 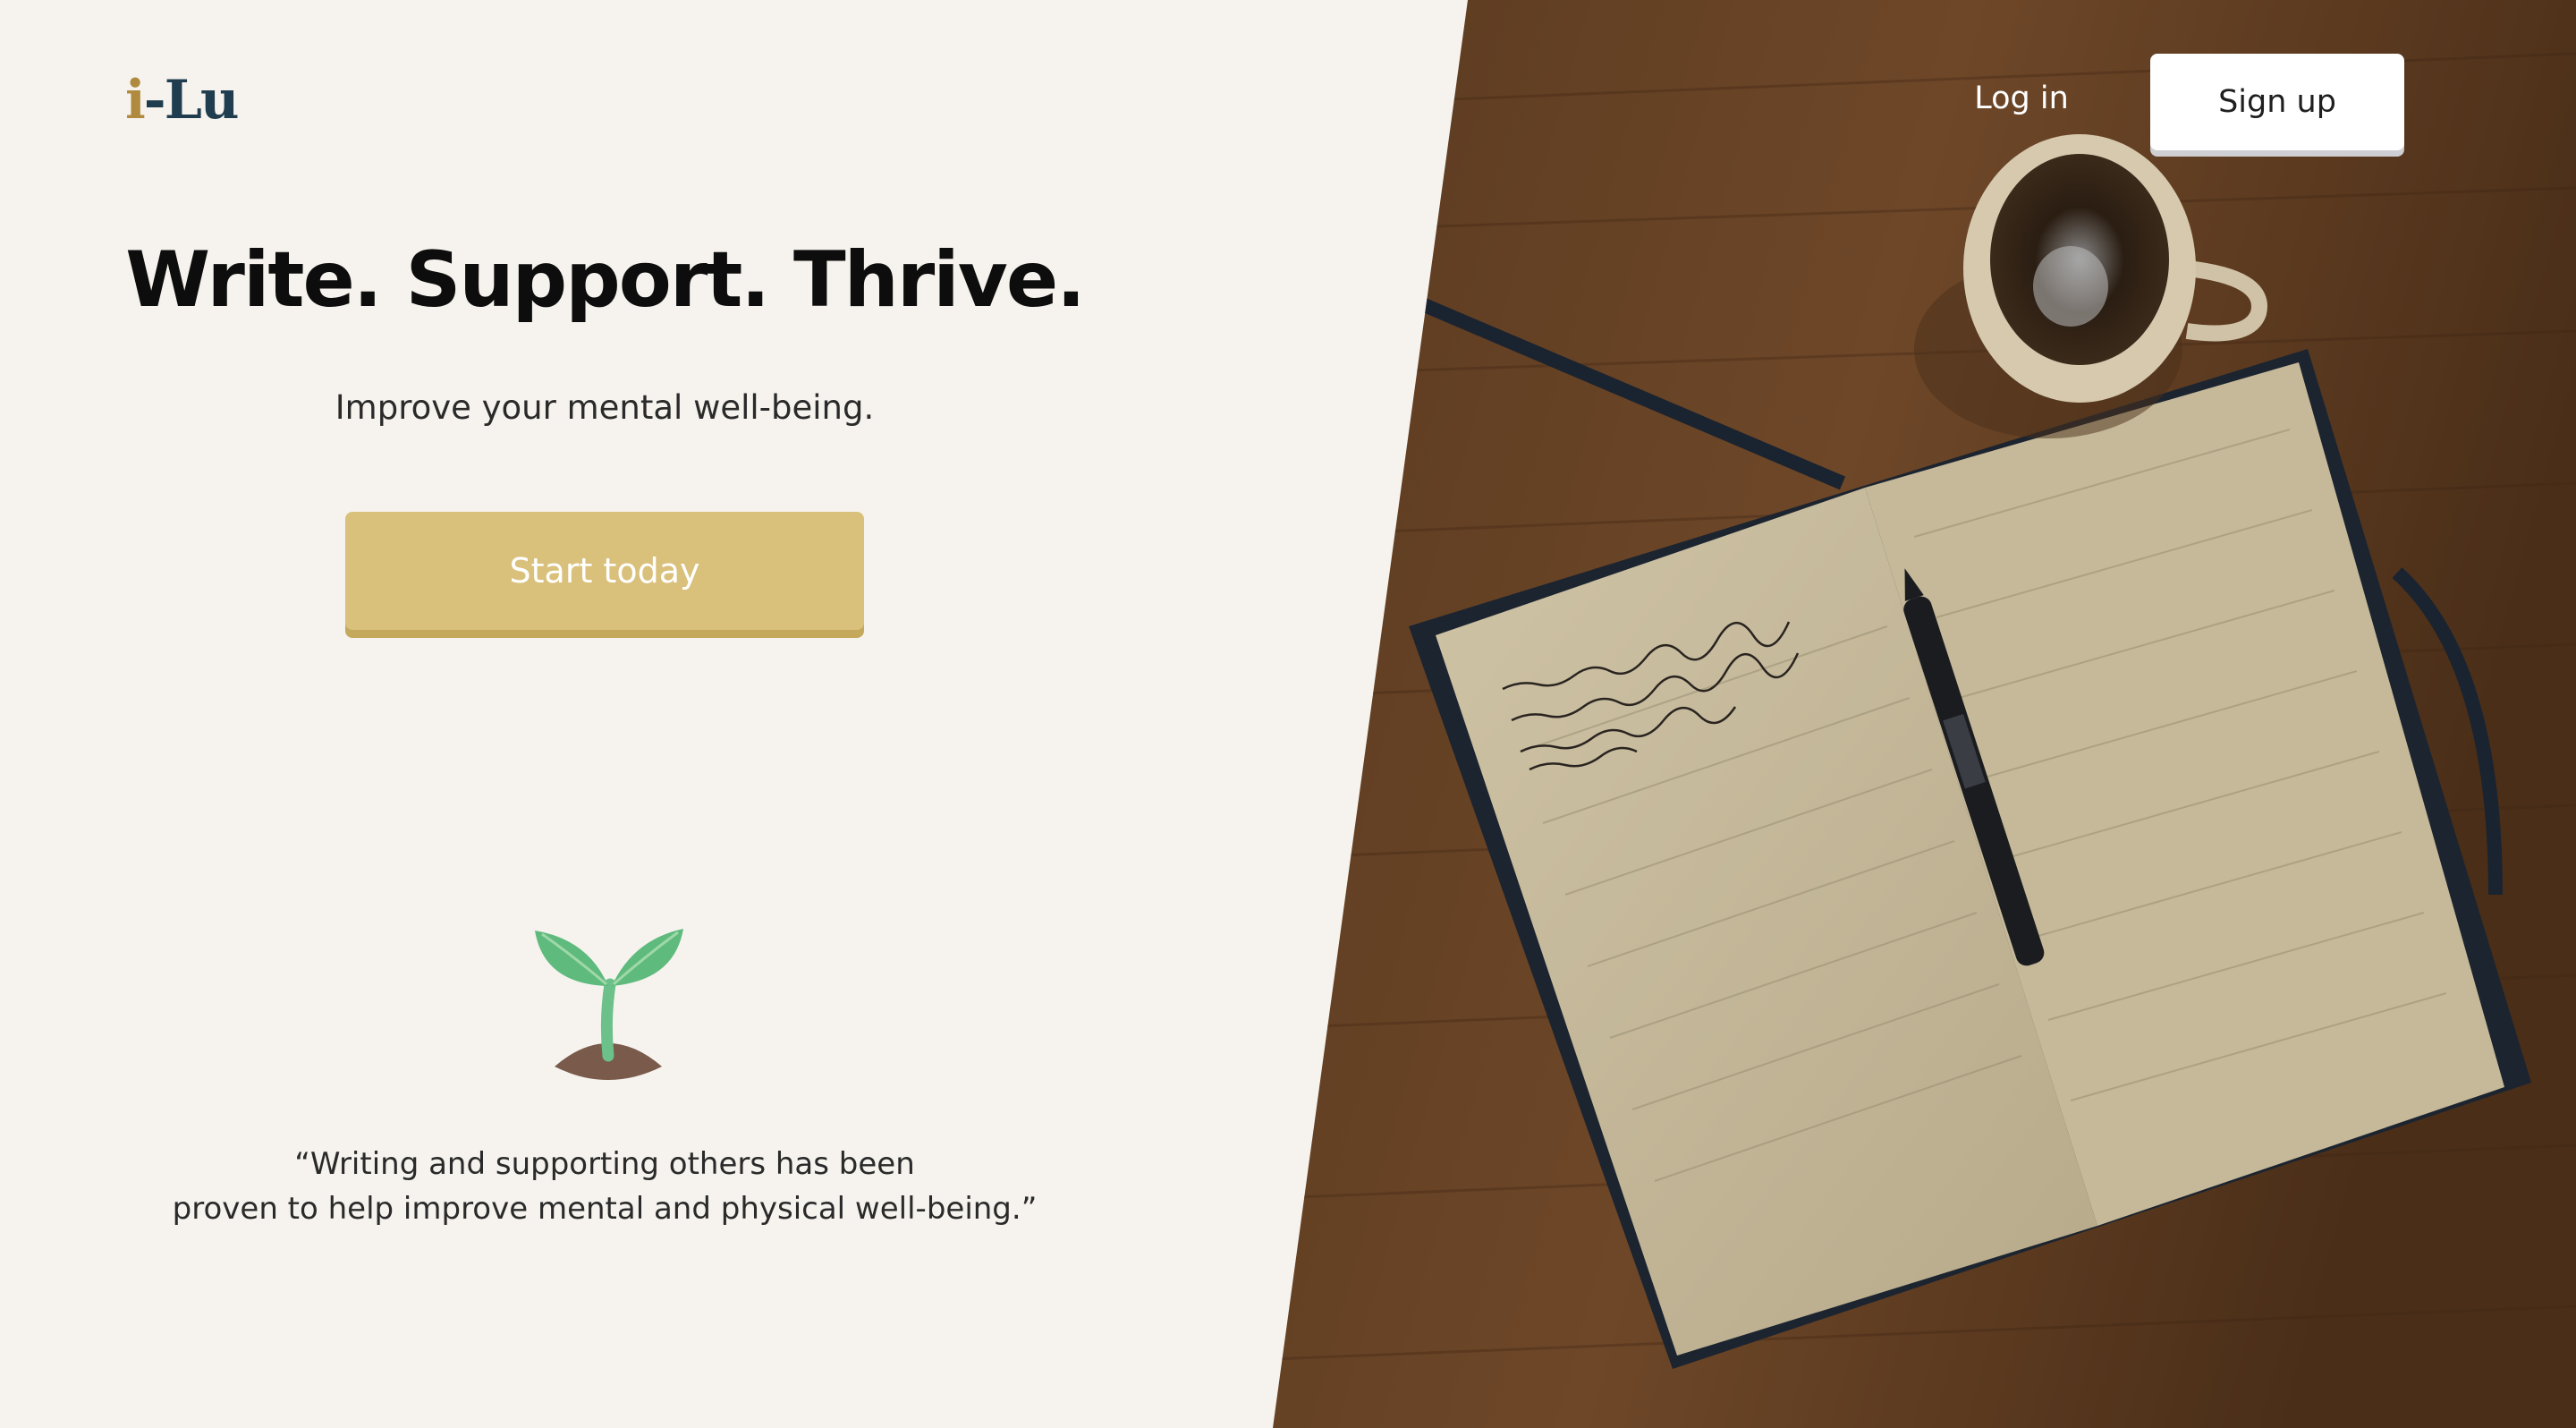 I want to click on hero-title: Write. Support. Thrive., so click(x=605, y=280).